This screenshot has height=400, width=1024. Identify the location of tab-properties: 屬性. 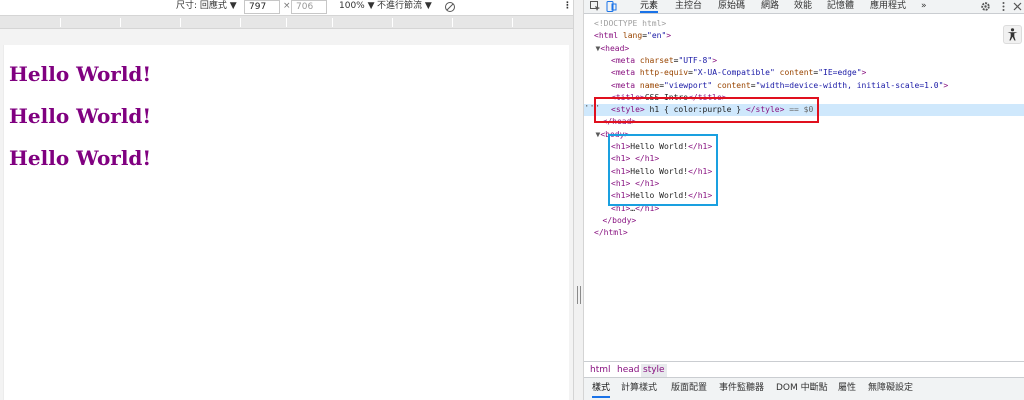
(847, 389).